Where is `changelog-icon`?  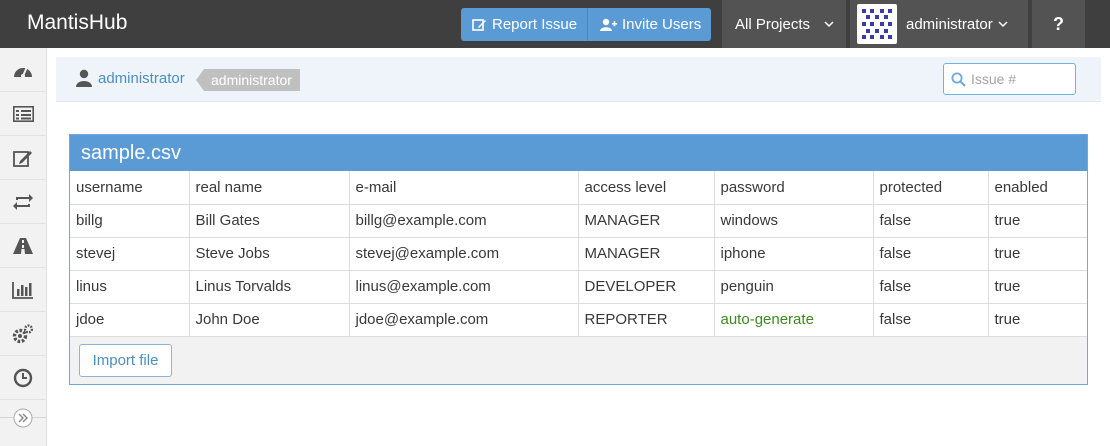 changelog-icon is located at coordinates (23, 201).